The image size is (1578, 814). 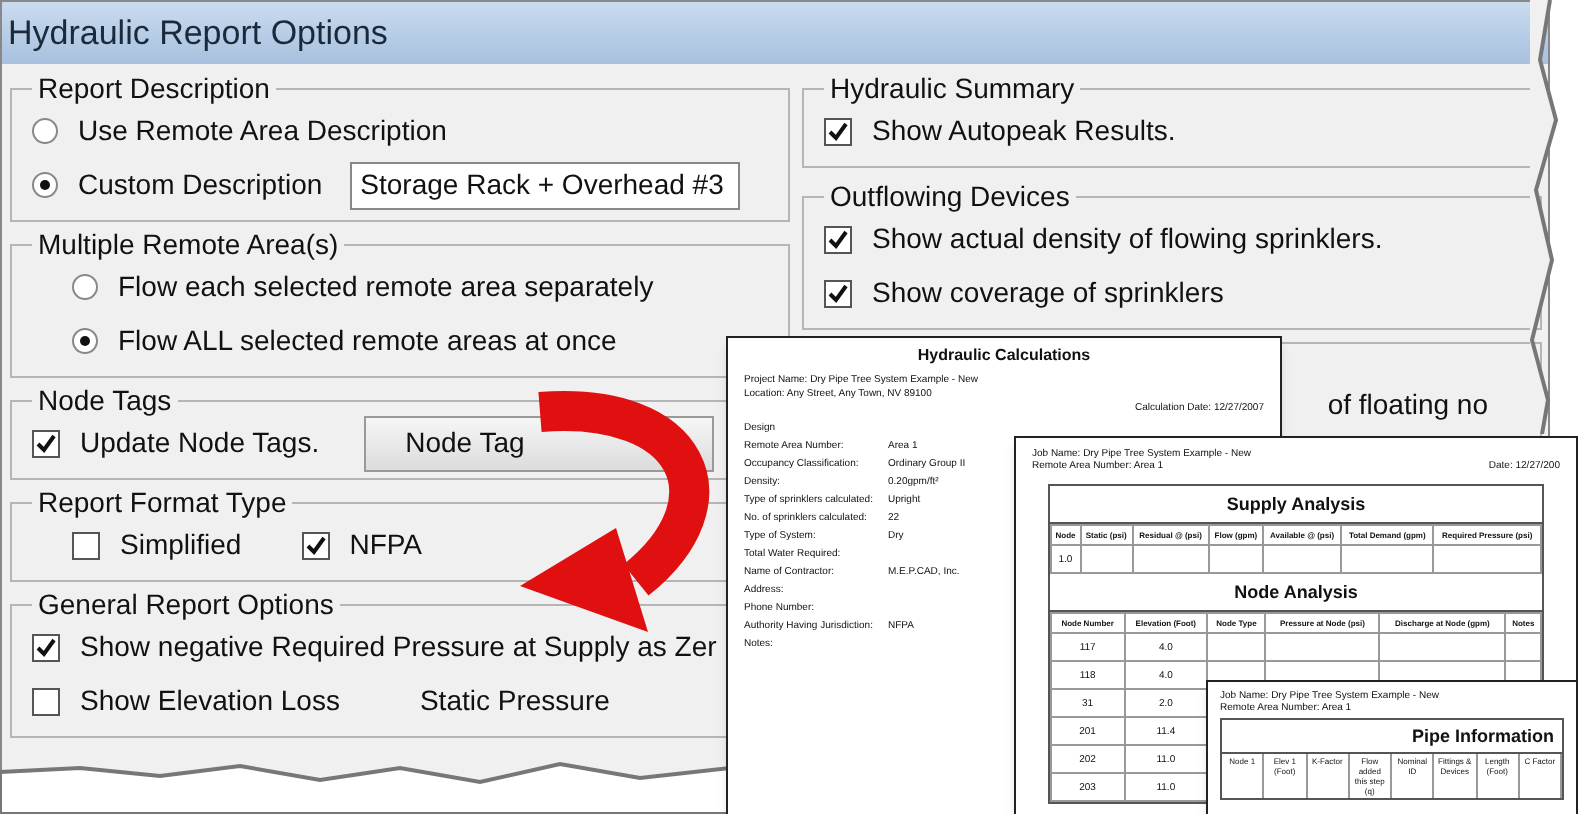 I want to click on table-title: Pipe Information, so click(x=1392, y=737).